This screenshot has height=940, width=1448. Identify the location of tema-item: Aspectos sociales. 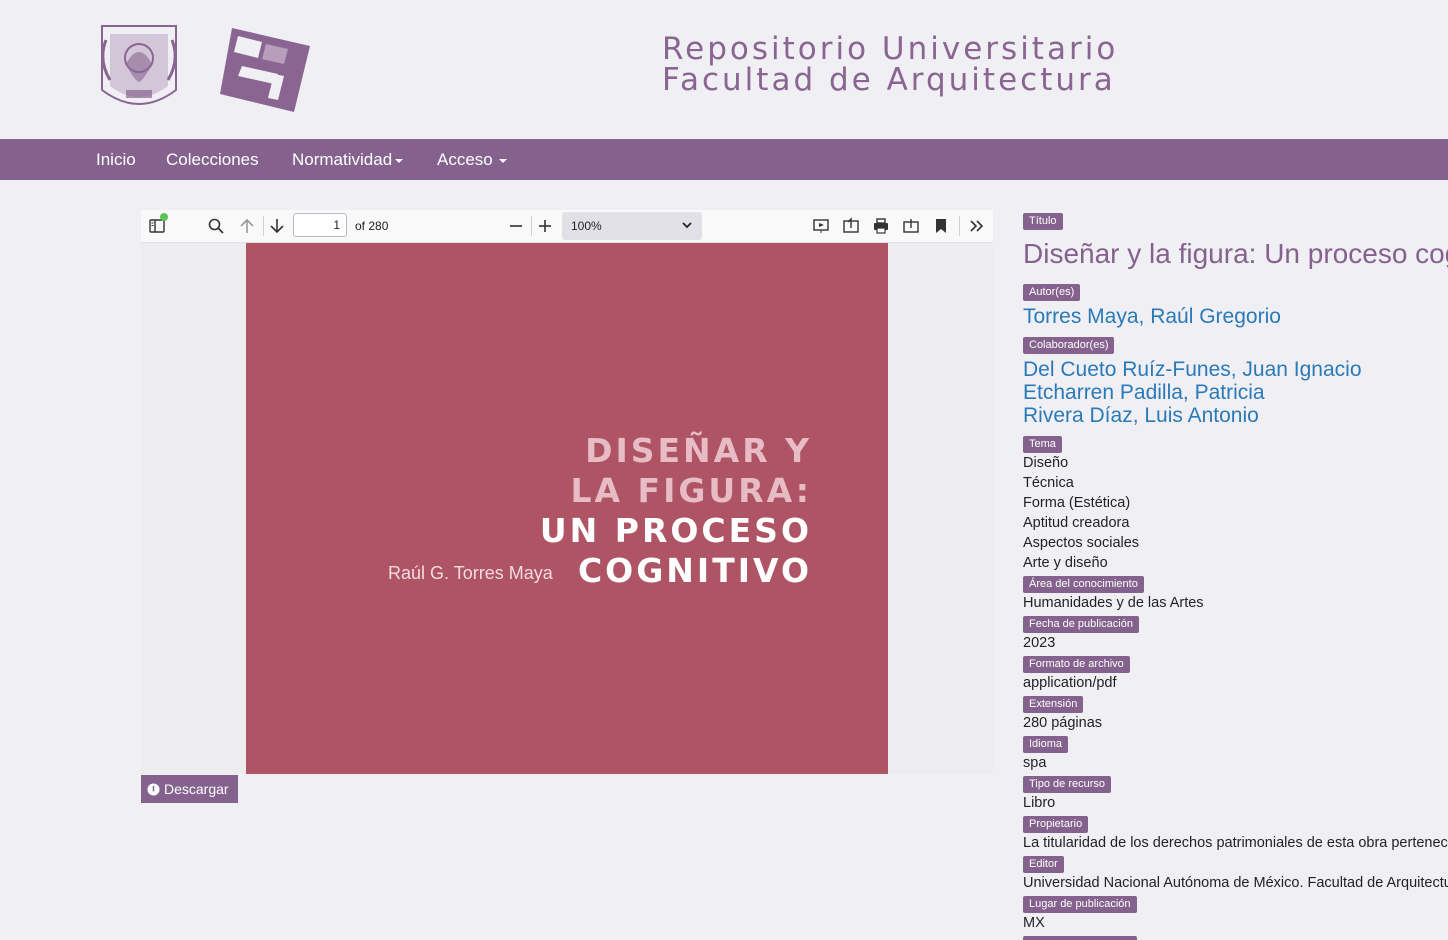
(1081, 543).